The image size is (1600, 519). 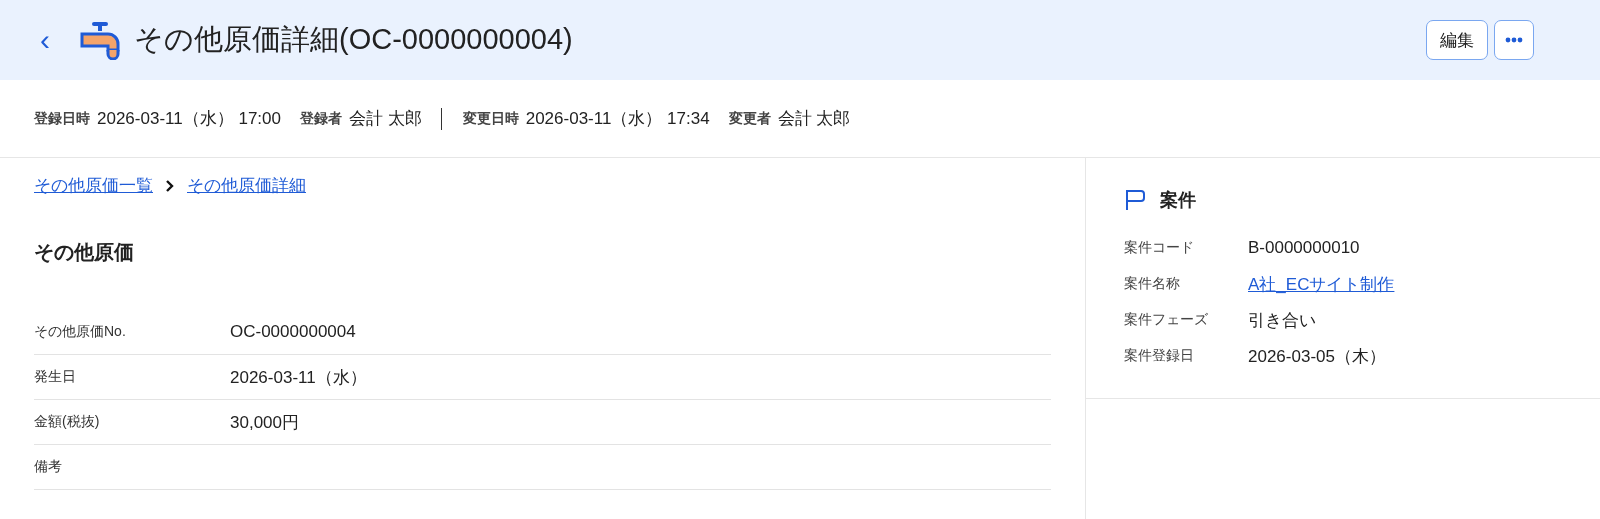 I want to click on meta-label: 登録者, so click(x=320, y=118).